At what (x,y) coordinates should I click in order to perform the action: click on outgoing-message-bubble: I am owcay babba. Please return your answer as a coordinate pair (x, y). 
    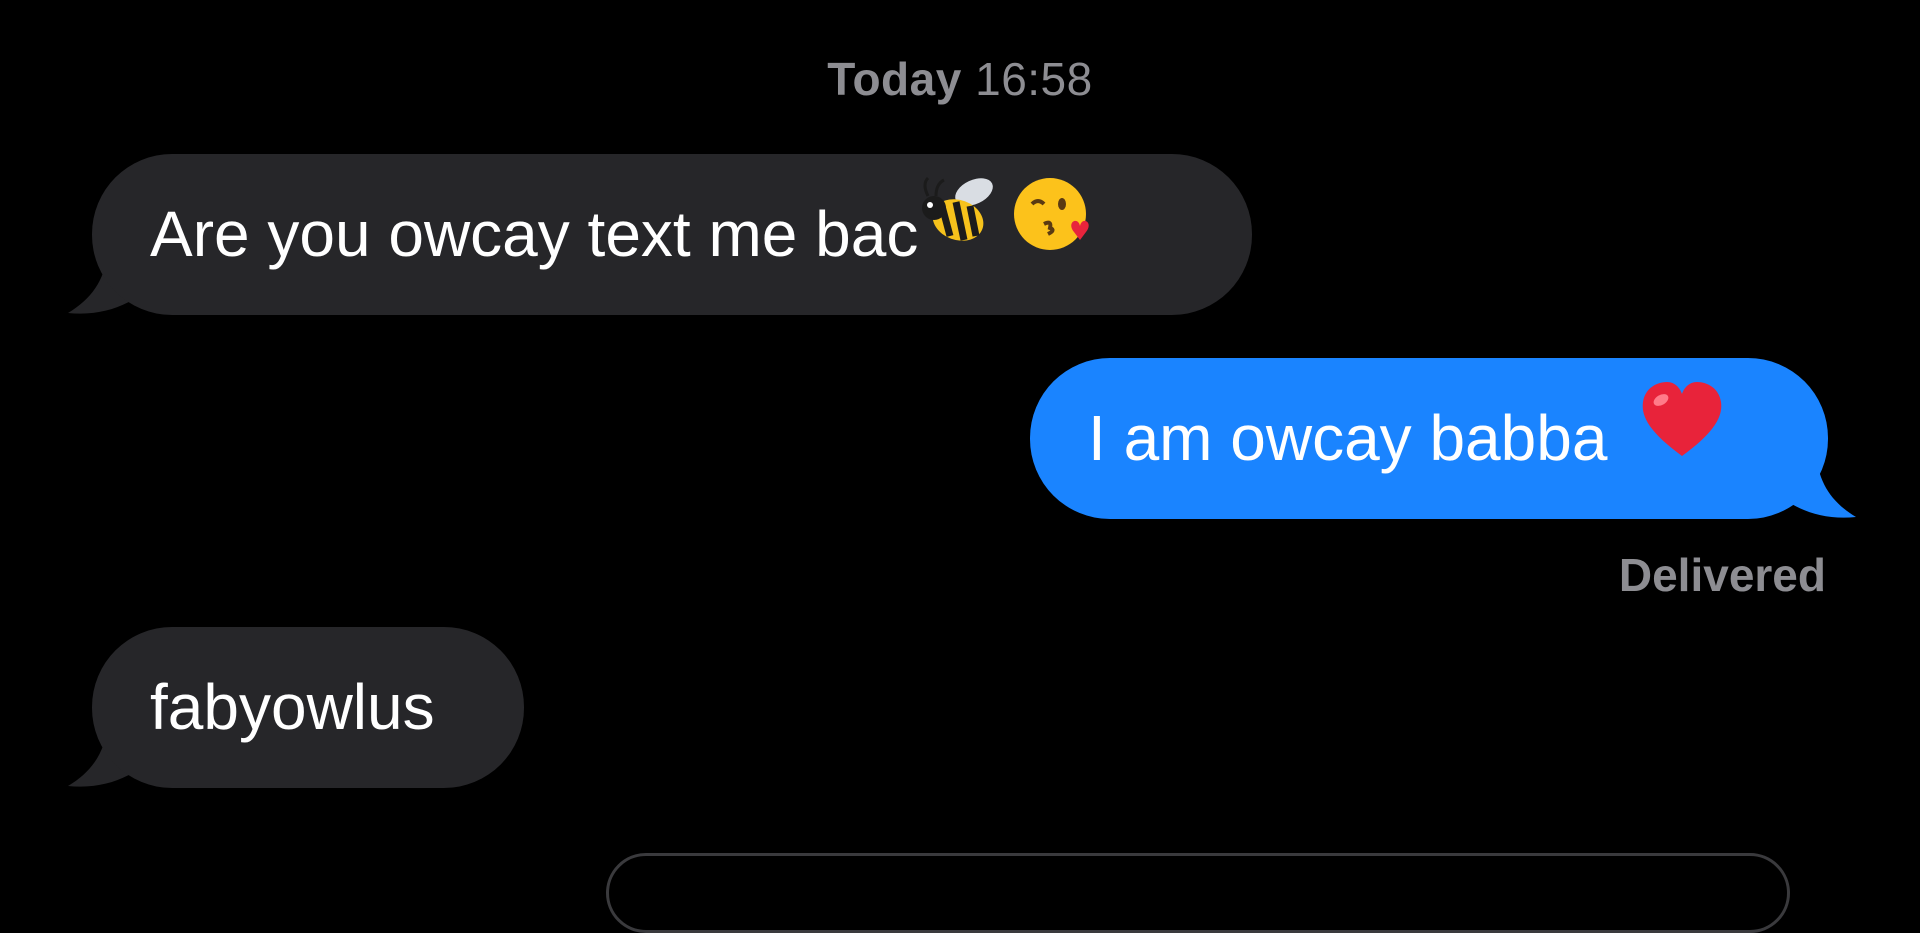
    Looking at the image, I should click on (1429, 438).